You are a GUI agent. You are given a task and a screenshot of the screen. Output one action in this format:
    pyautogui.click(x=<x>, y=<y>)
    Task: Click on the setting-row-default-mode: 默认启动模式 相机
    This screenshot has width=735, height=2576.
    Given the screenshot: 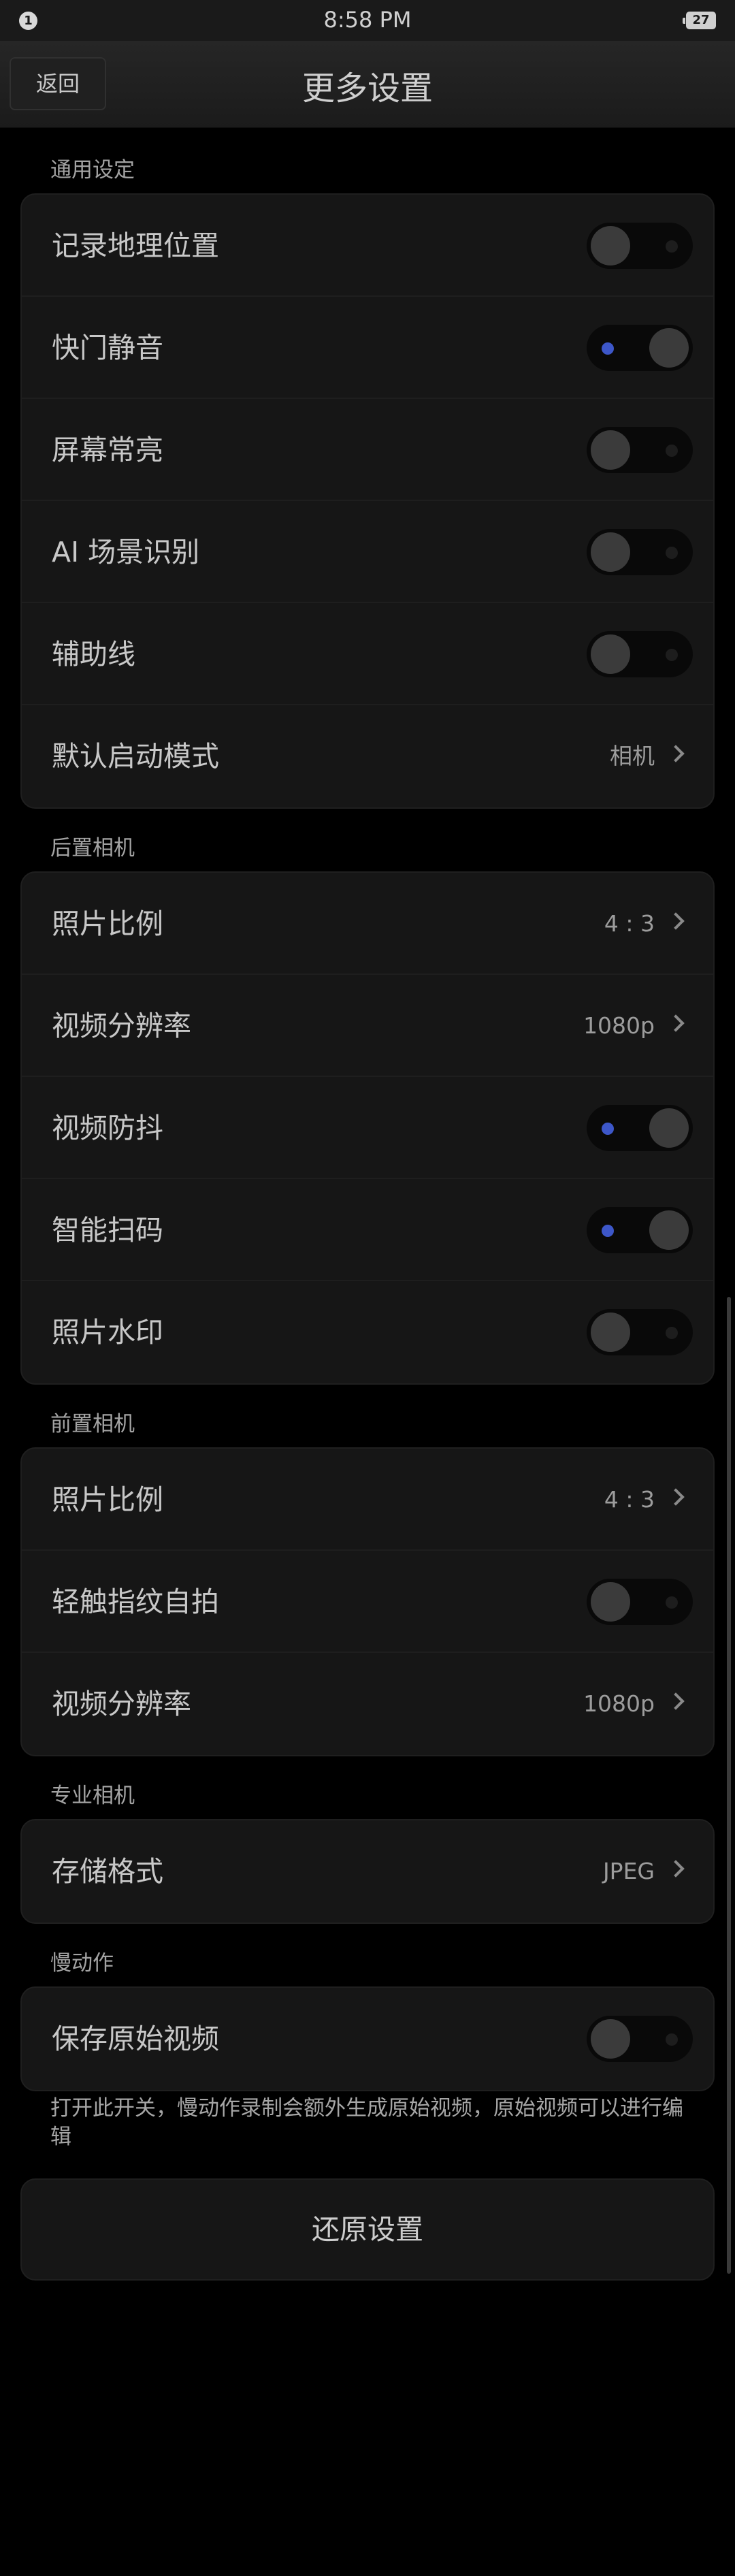 What is the action you would take?
    pyautogui.click(x=367, y=756)
    